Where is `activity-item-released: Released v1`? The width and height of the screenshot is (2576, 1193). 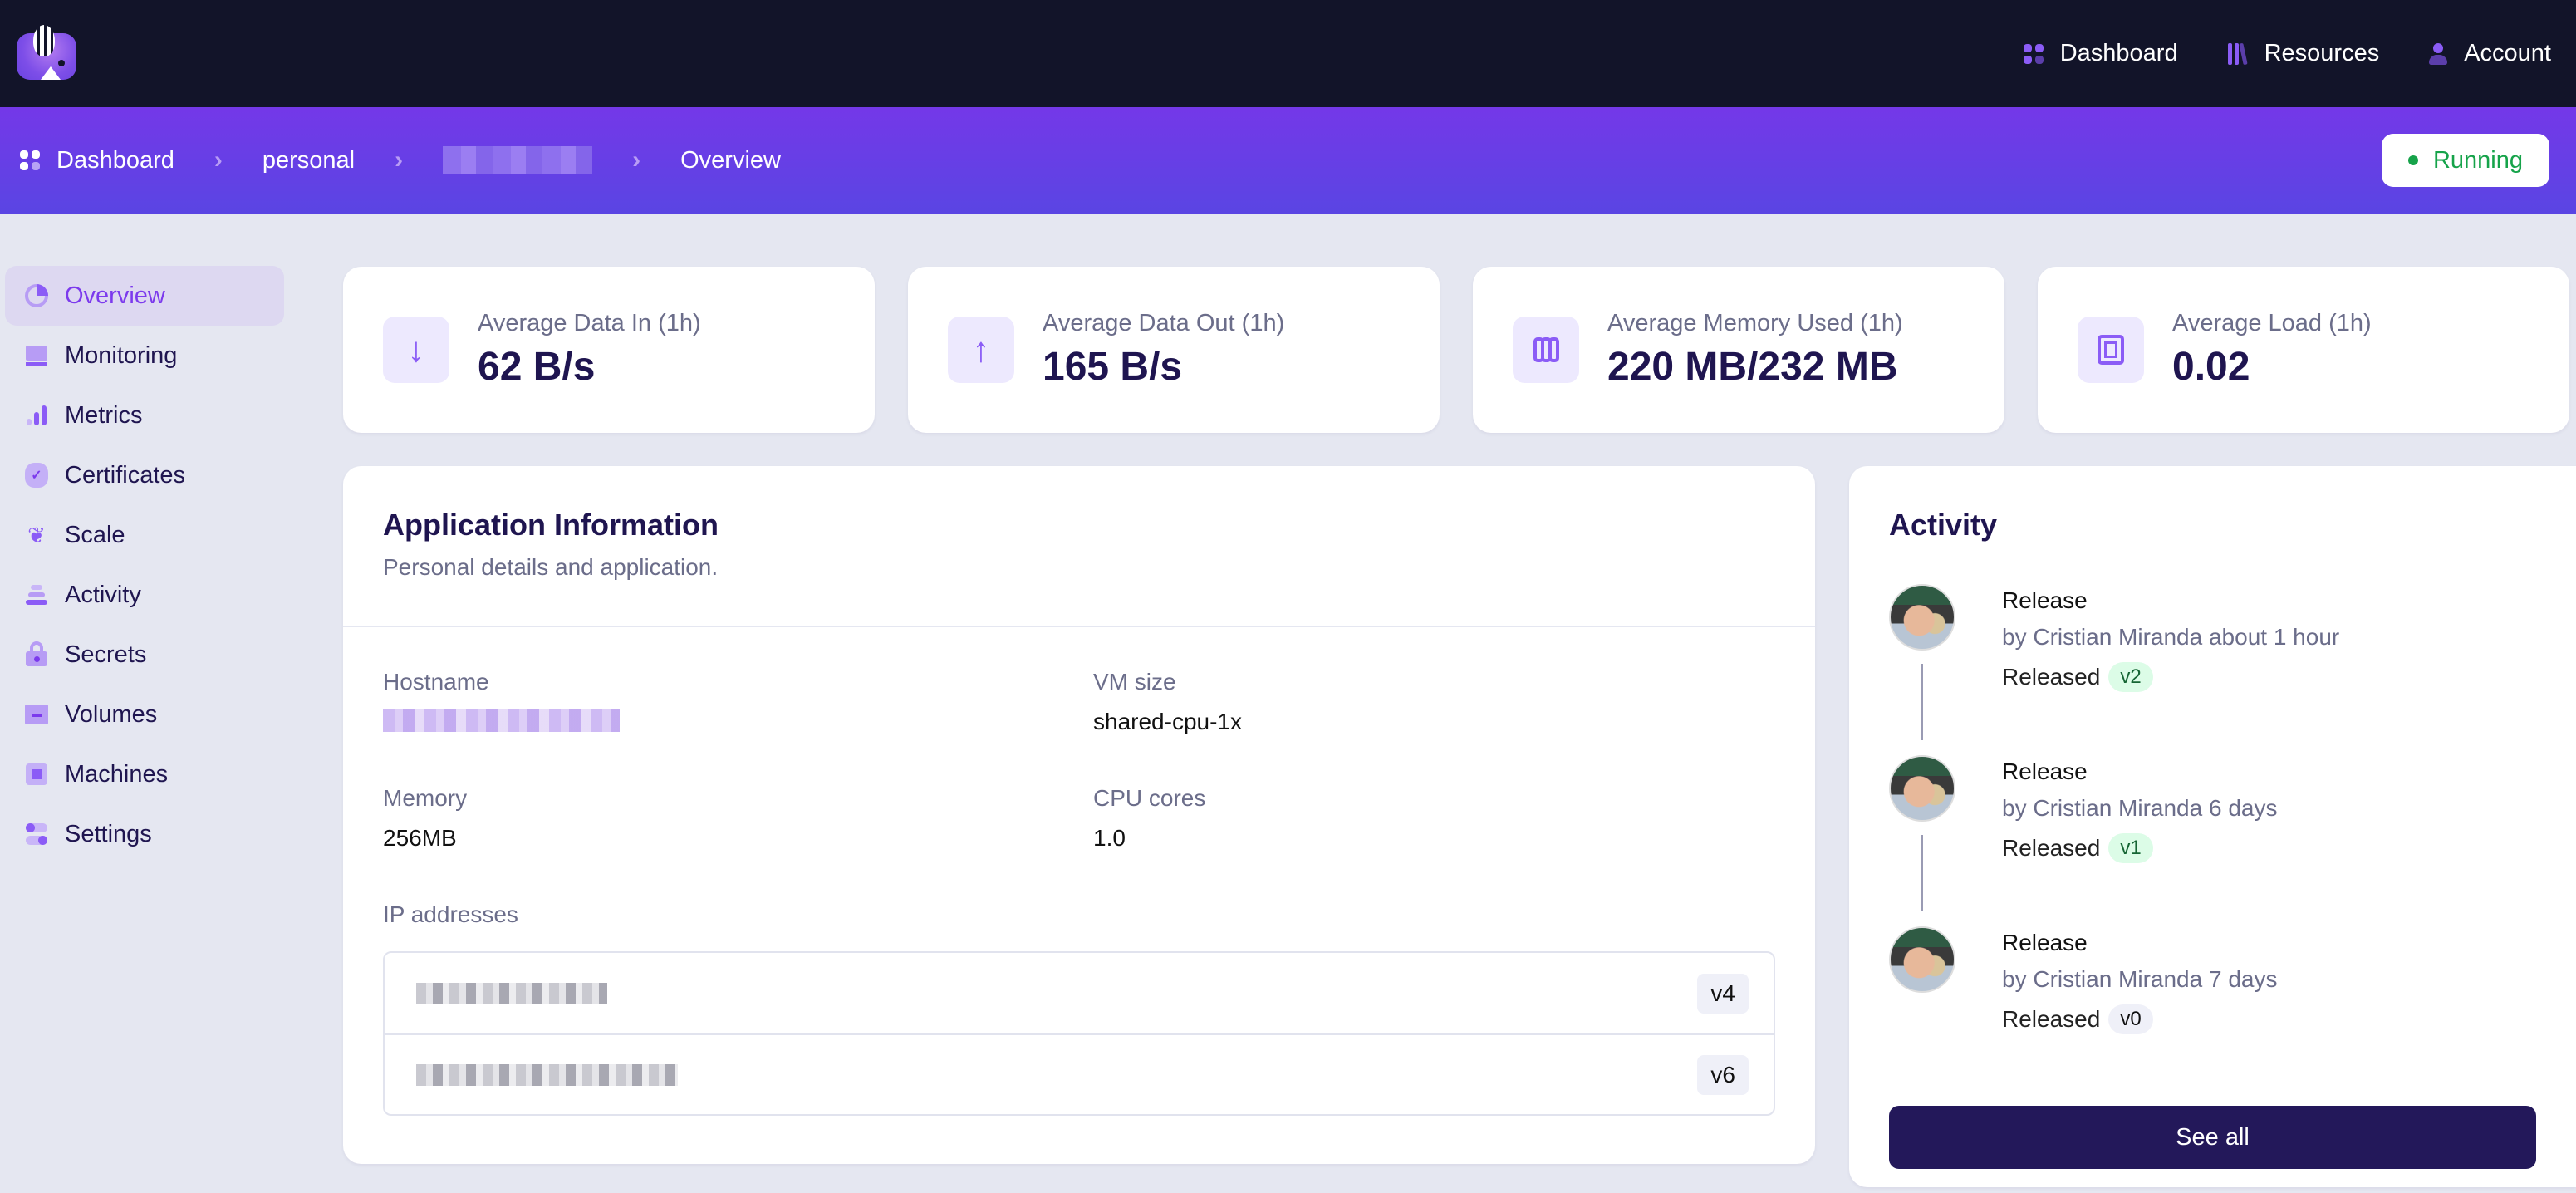
activity-item-released: Released v1 is located at coordinates (2139, 848).